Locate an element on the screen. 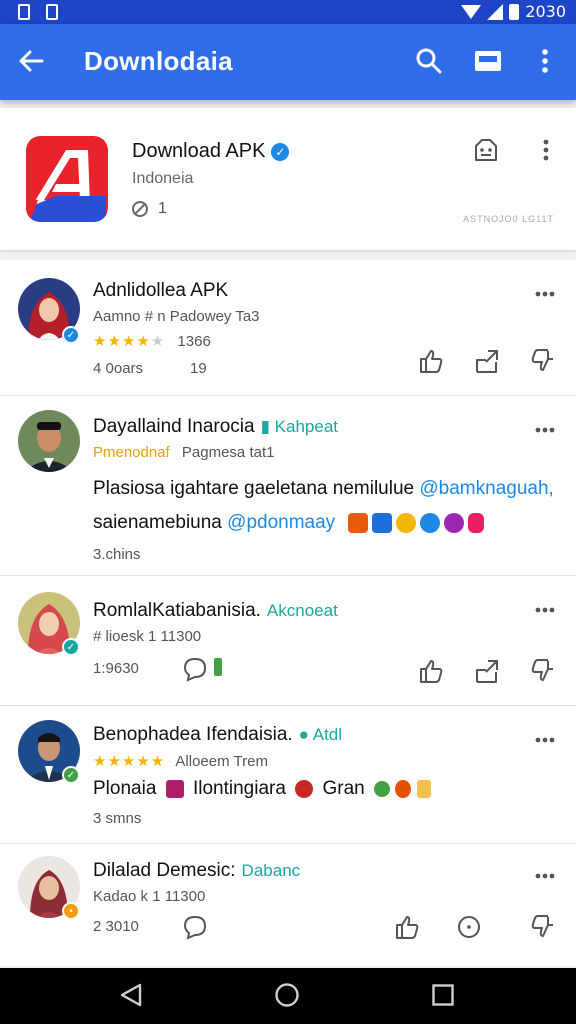 This screenshot has width=576, height=1024. rating-count: 1366 is located at coordinates (194, 341).